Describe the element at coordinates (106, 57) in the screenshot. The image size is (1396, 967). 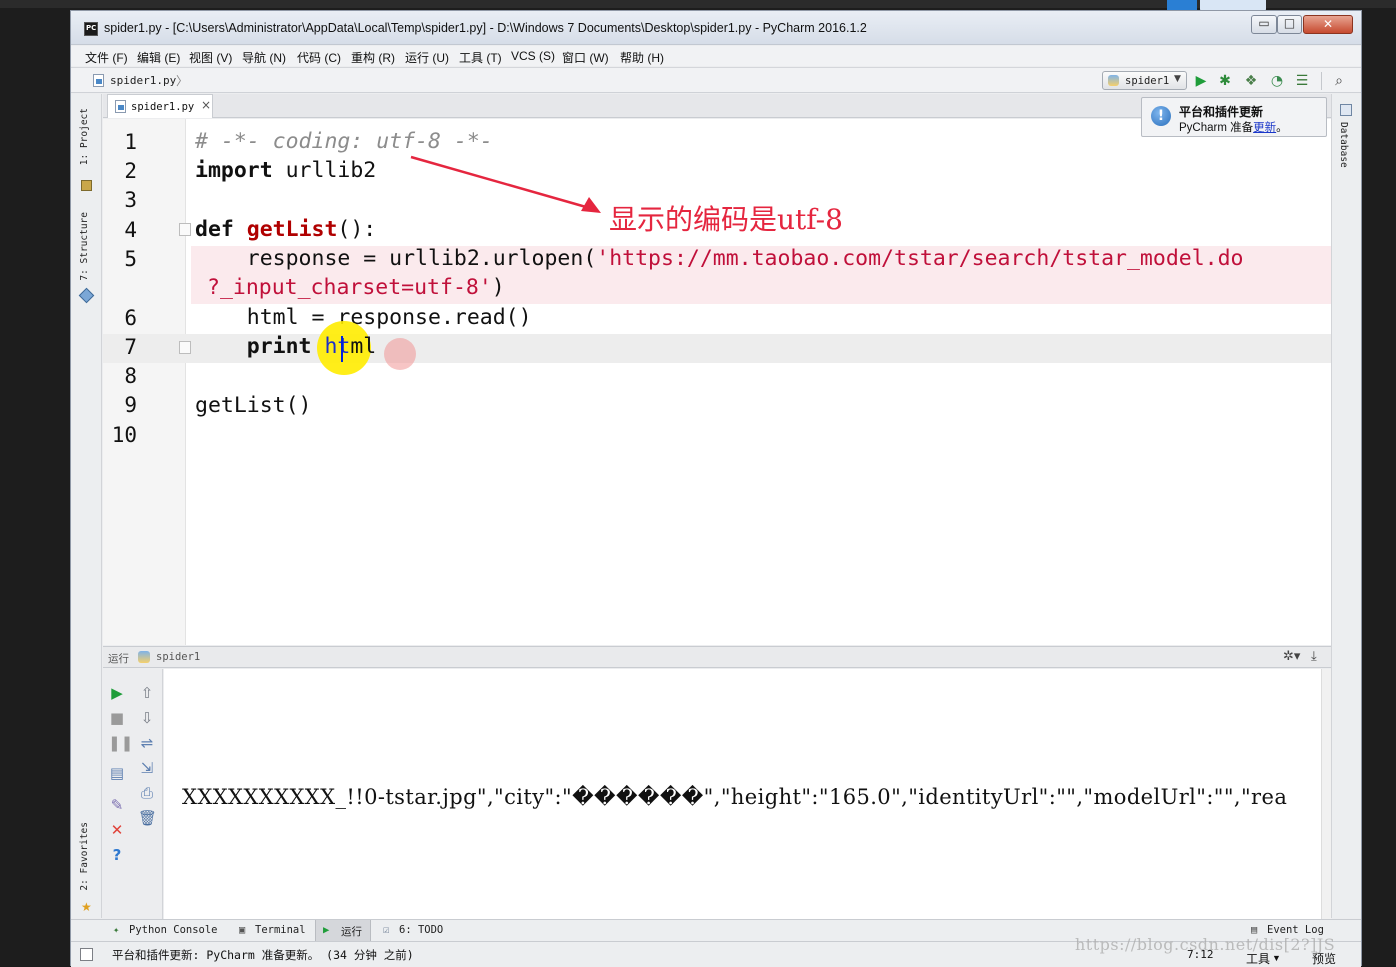
I see `menu-file: 文件 (F)` at that location.